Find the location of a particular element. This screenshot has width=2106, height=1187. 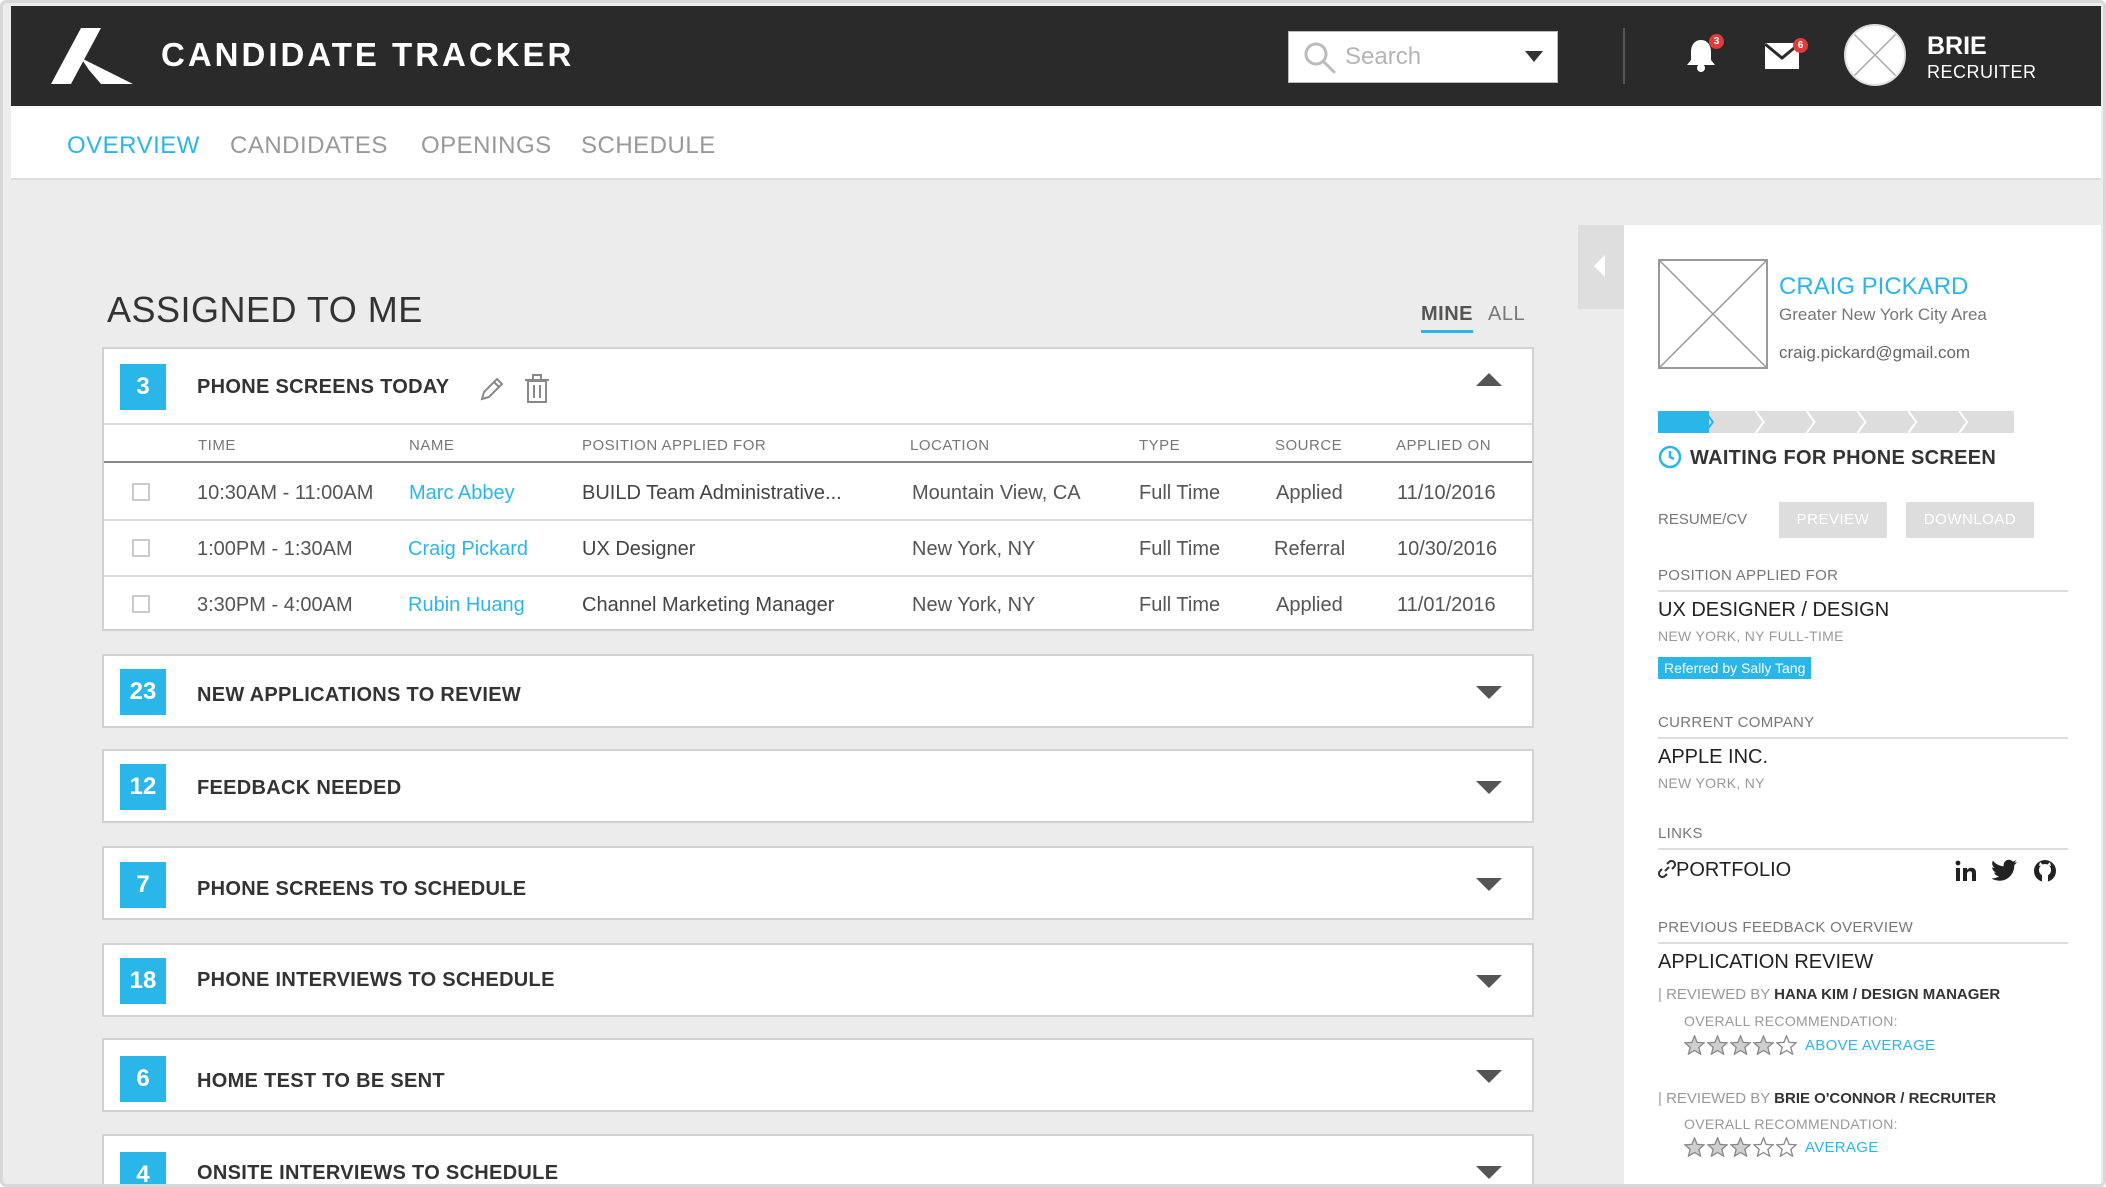

twitter-link is located at coordinates (2004, 872).